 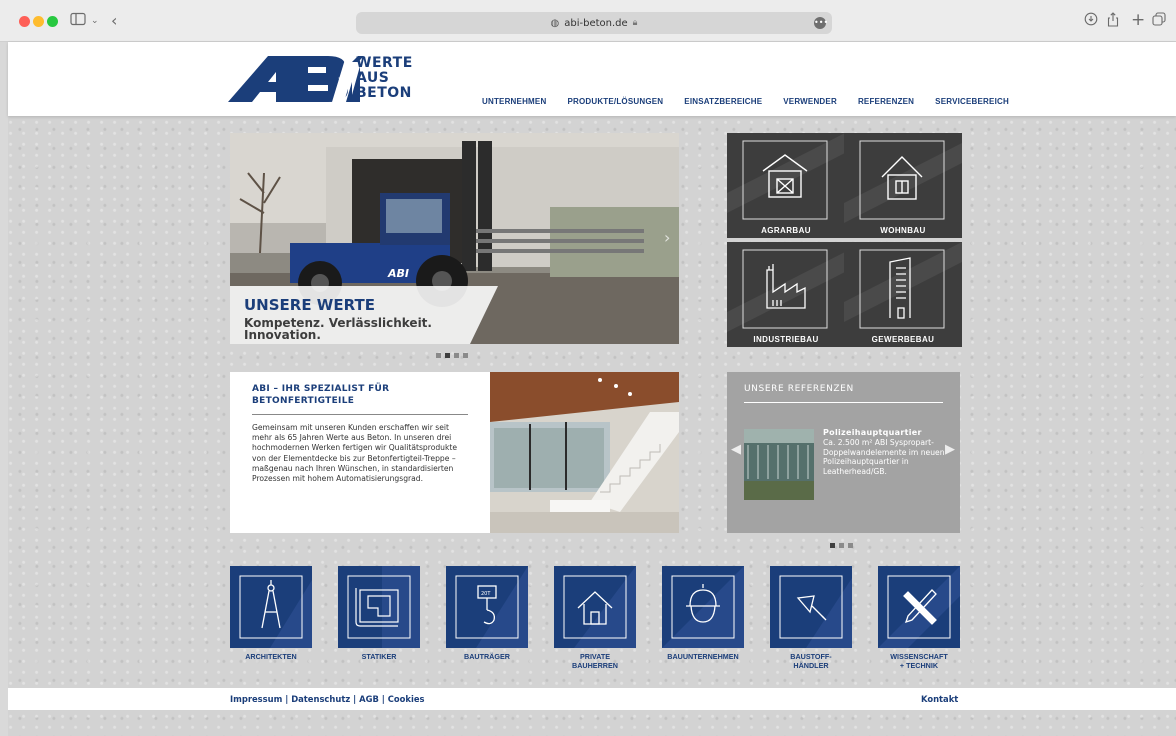 I want to click on trowel-icon, so click(x=811, y=608).